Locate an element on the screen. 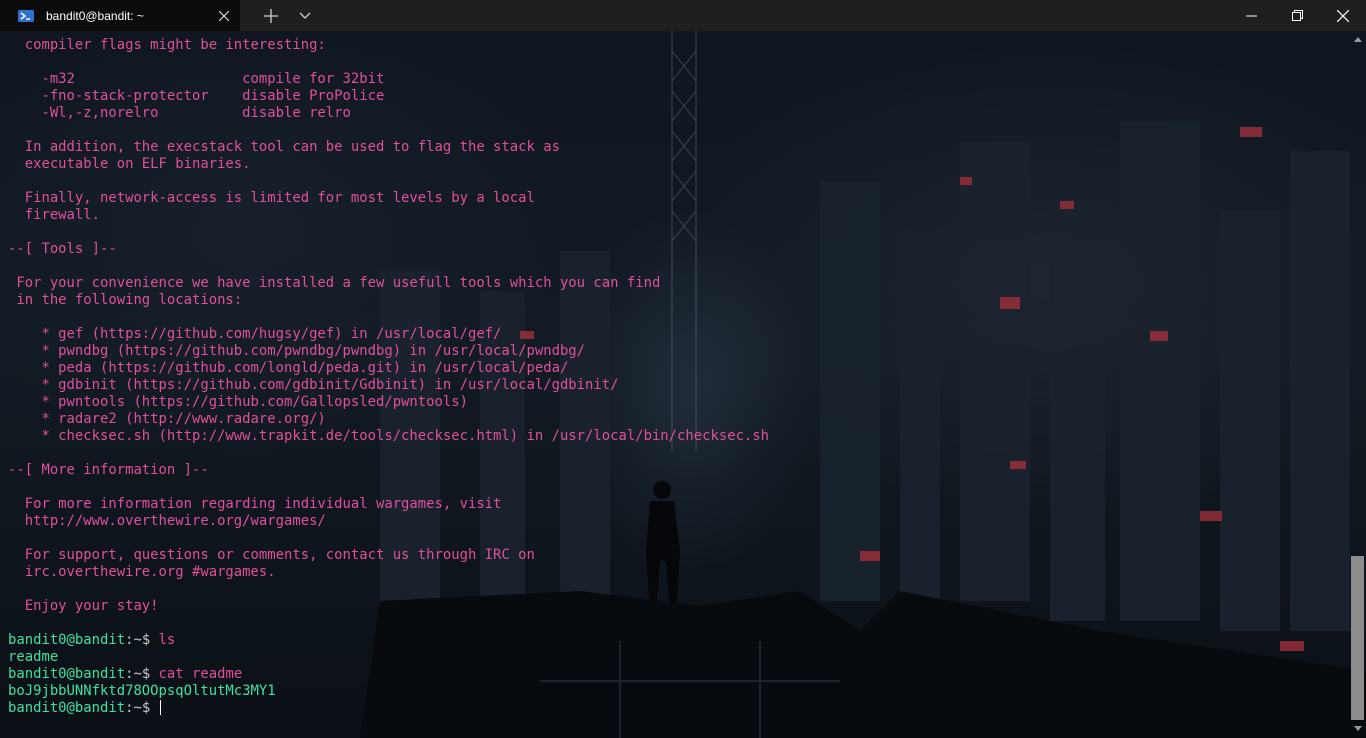  terminal-tab: bandit0@bandit: ~ is located at coordinates (120, 15).